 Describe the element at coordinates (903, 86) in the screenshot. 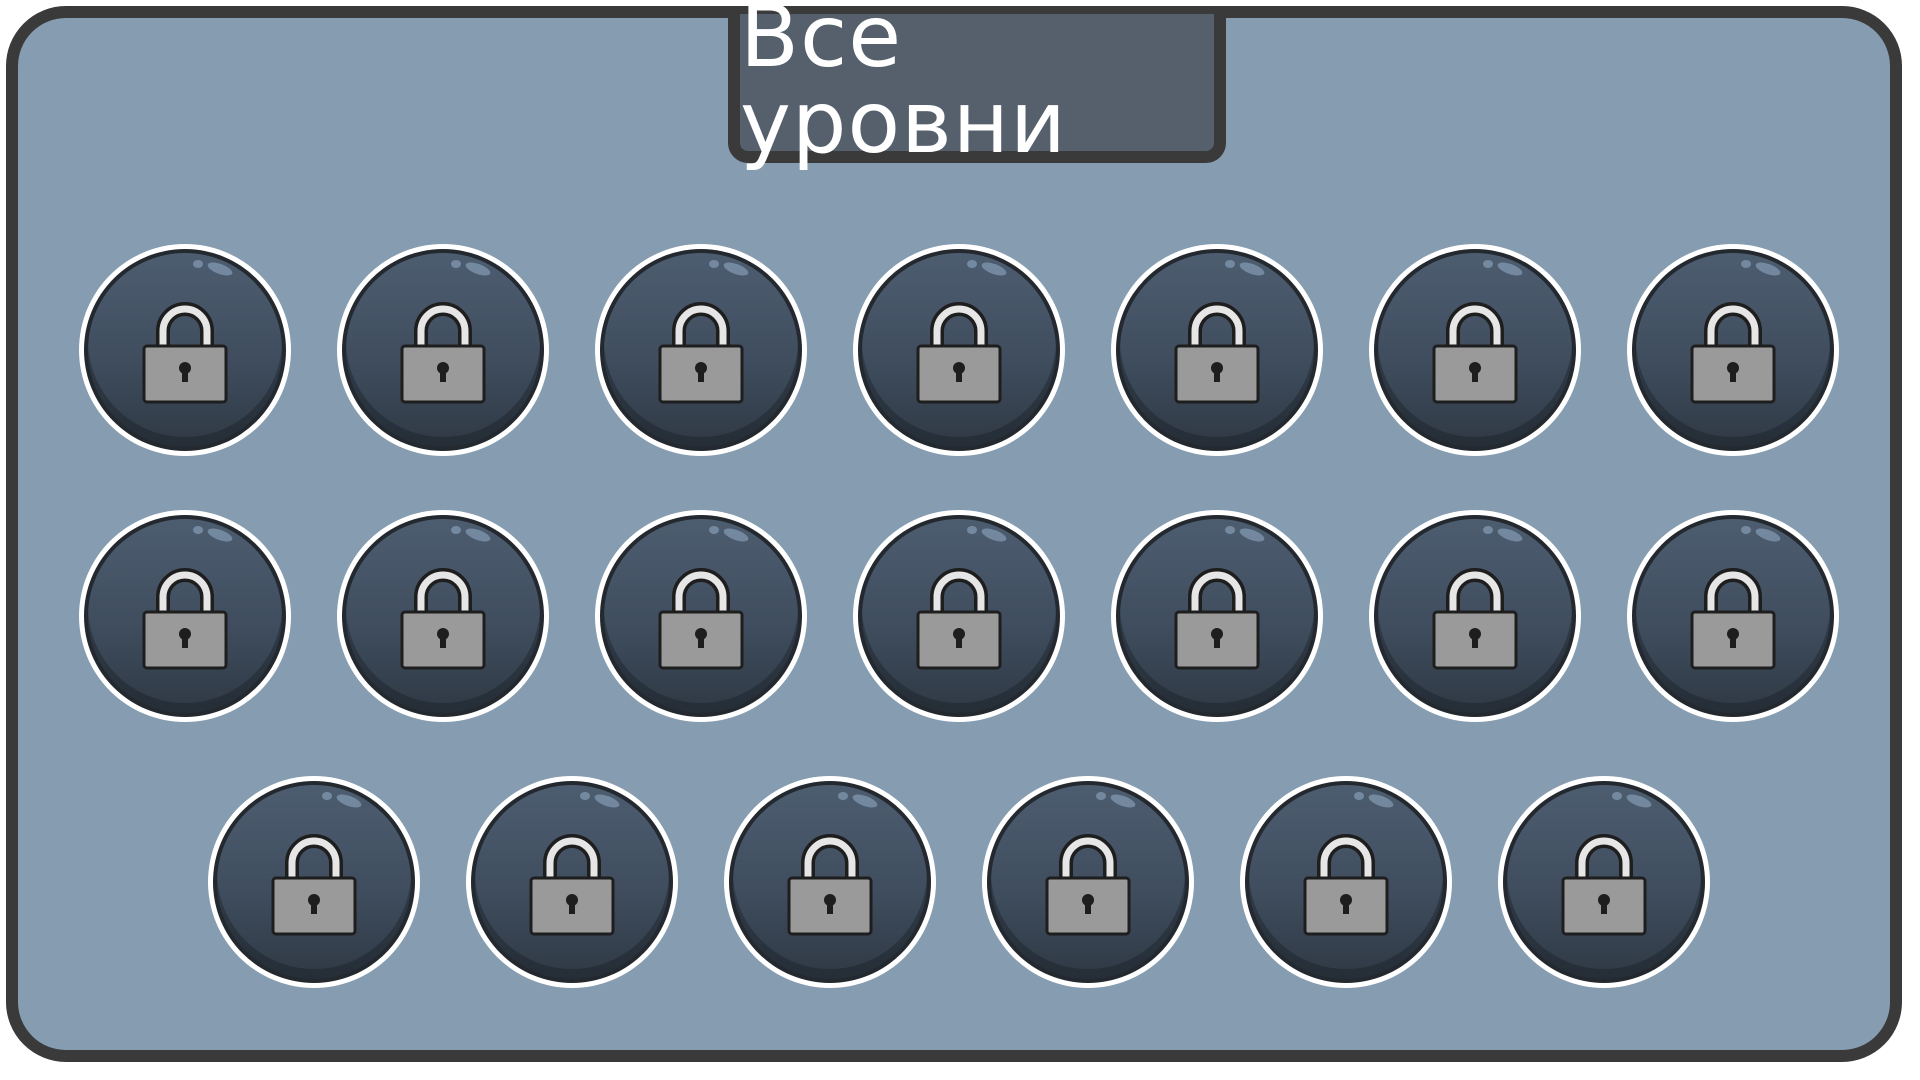

I see `page-title: Все уровни` at that location.